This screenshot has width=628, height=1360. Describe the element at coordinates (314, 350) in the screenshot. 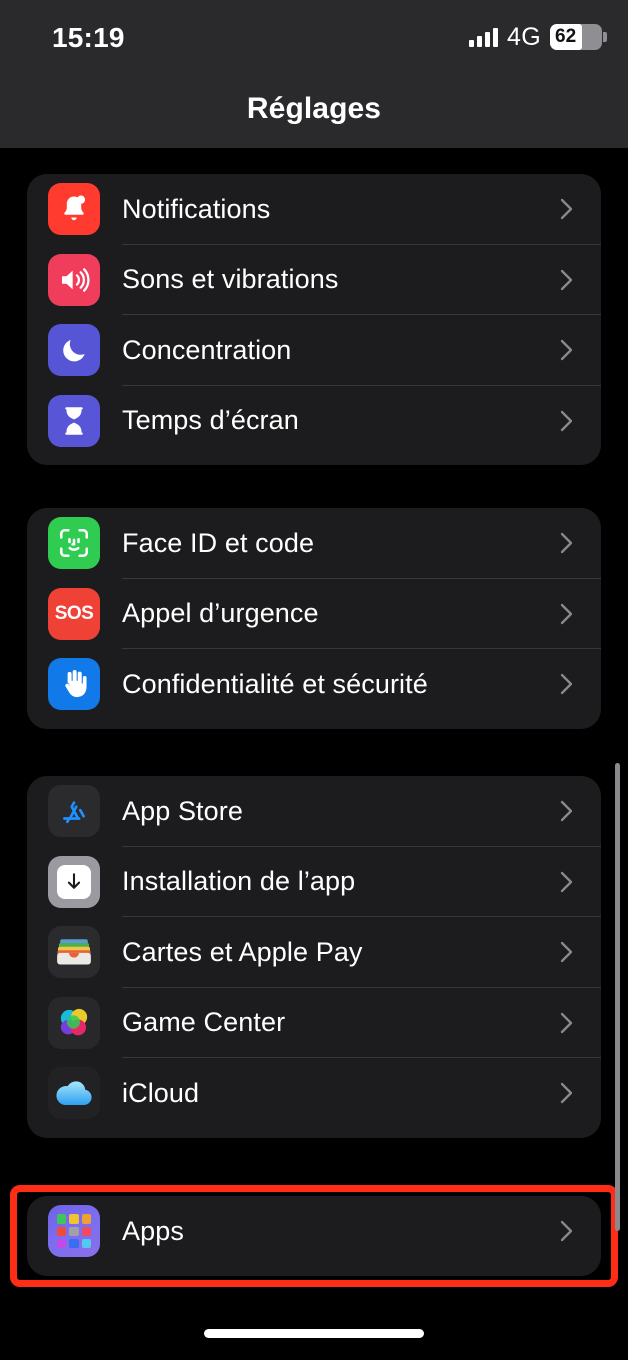

I see `settings-row: Concentration` at that location.